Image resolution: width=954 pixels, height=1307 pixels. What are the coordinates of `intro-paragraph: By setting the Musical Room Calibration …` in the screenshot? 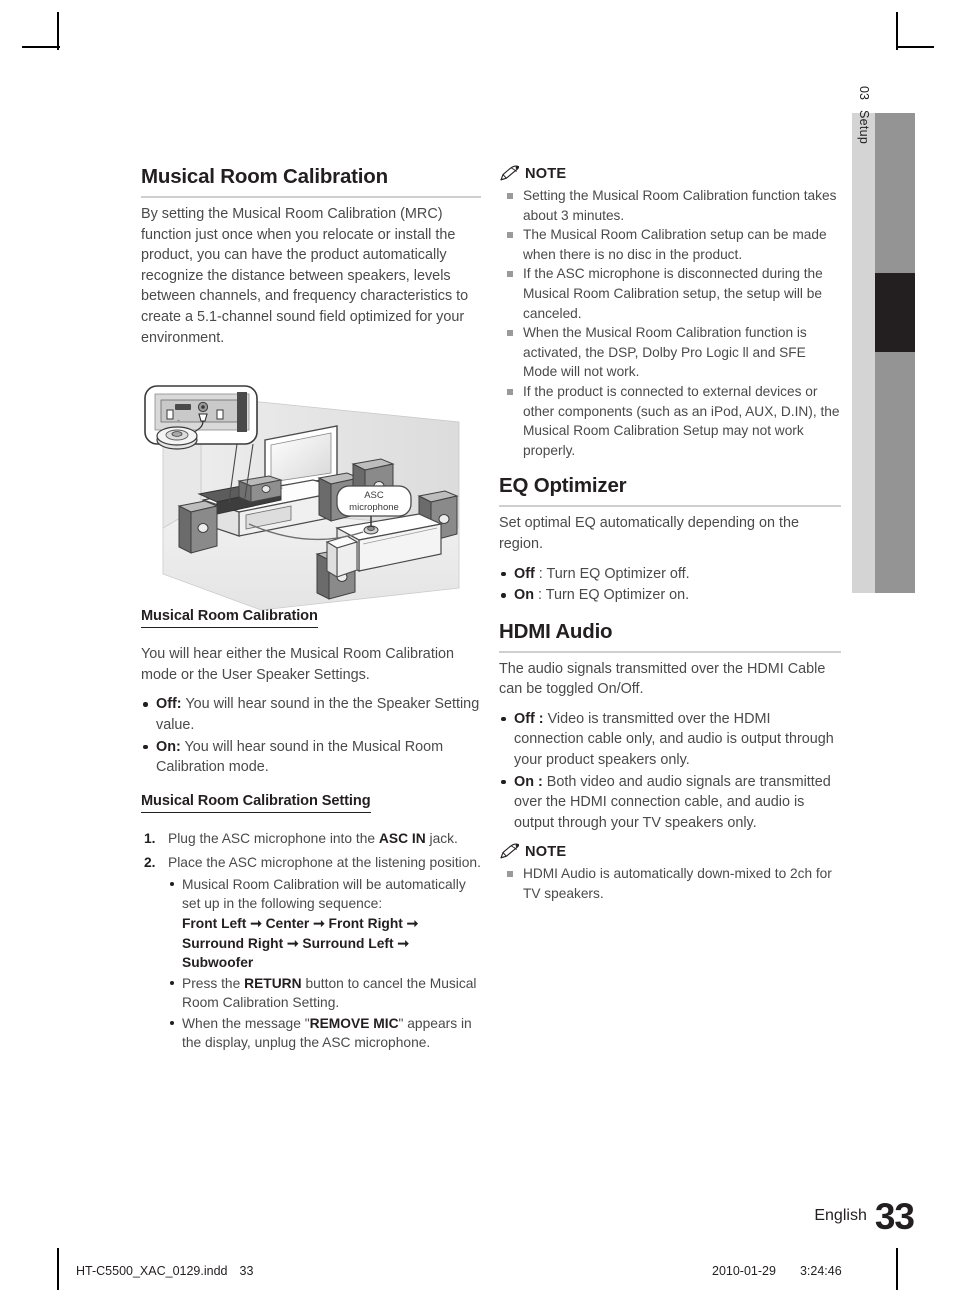 It's located at (305, 276).